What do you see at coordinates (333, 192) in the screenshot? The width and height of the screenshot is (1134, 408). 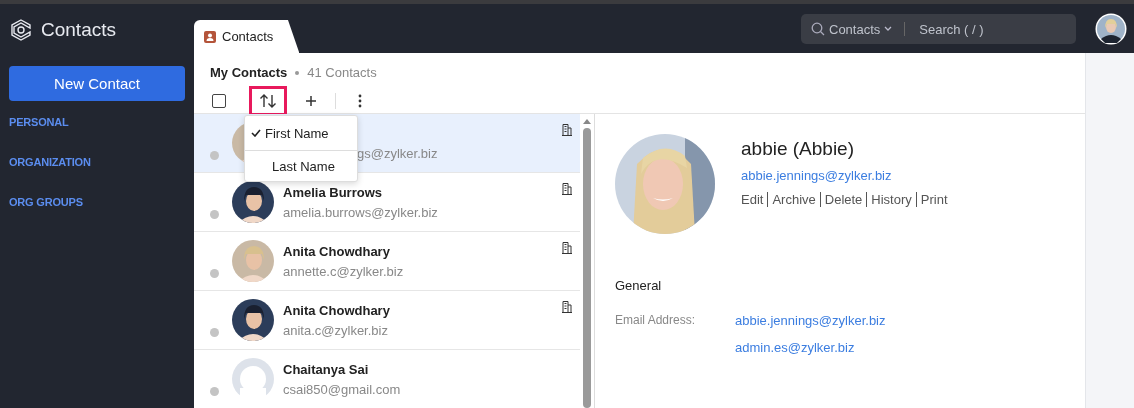 I see `contact-name: Amelia Burrows` at bounding box center [333, 192].